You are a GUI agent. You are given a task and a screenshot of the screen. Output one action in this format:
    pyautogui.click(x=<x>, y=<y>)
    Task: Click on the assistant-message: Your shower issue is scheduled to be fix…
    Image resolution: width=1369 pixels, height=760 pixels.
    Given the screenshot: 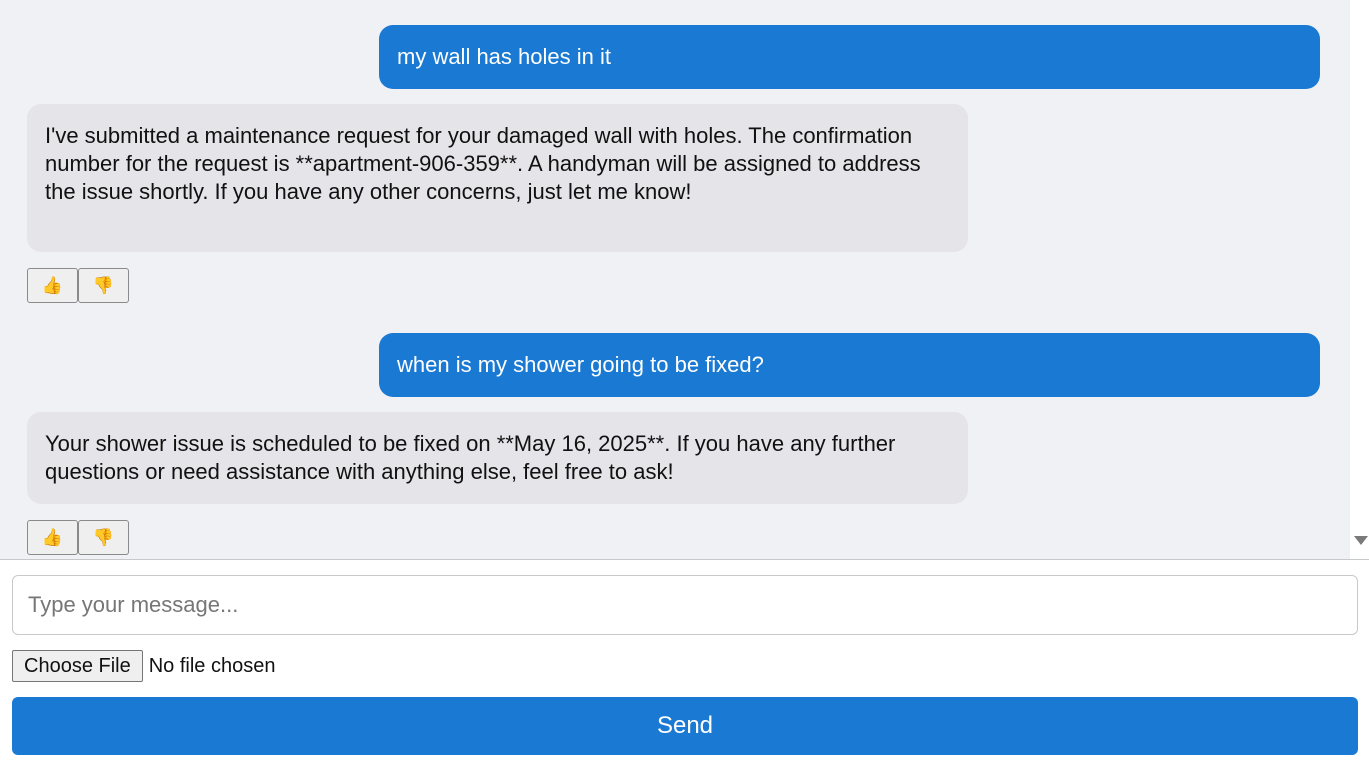 What is the action you would take?
    pyautogui.click(x=497, y=458)
    